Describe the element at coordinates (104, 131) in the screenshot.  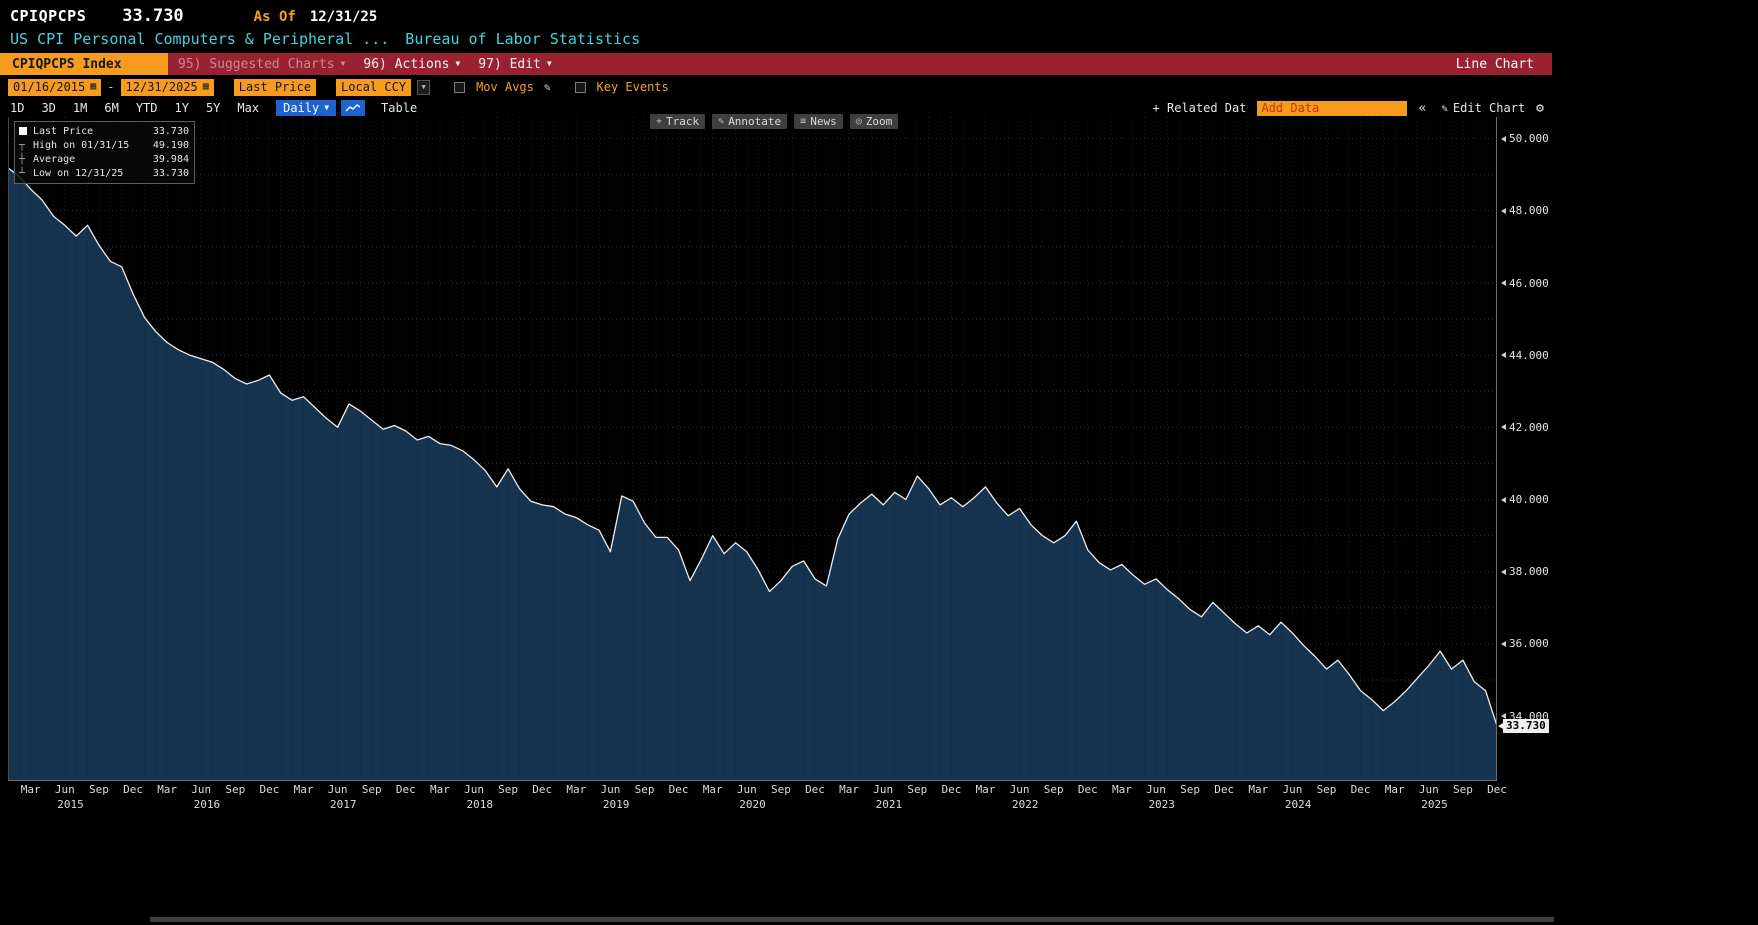
I see `legend-row: Last Price 33.730` at that location.